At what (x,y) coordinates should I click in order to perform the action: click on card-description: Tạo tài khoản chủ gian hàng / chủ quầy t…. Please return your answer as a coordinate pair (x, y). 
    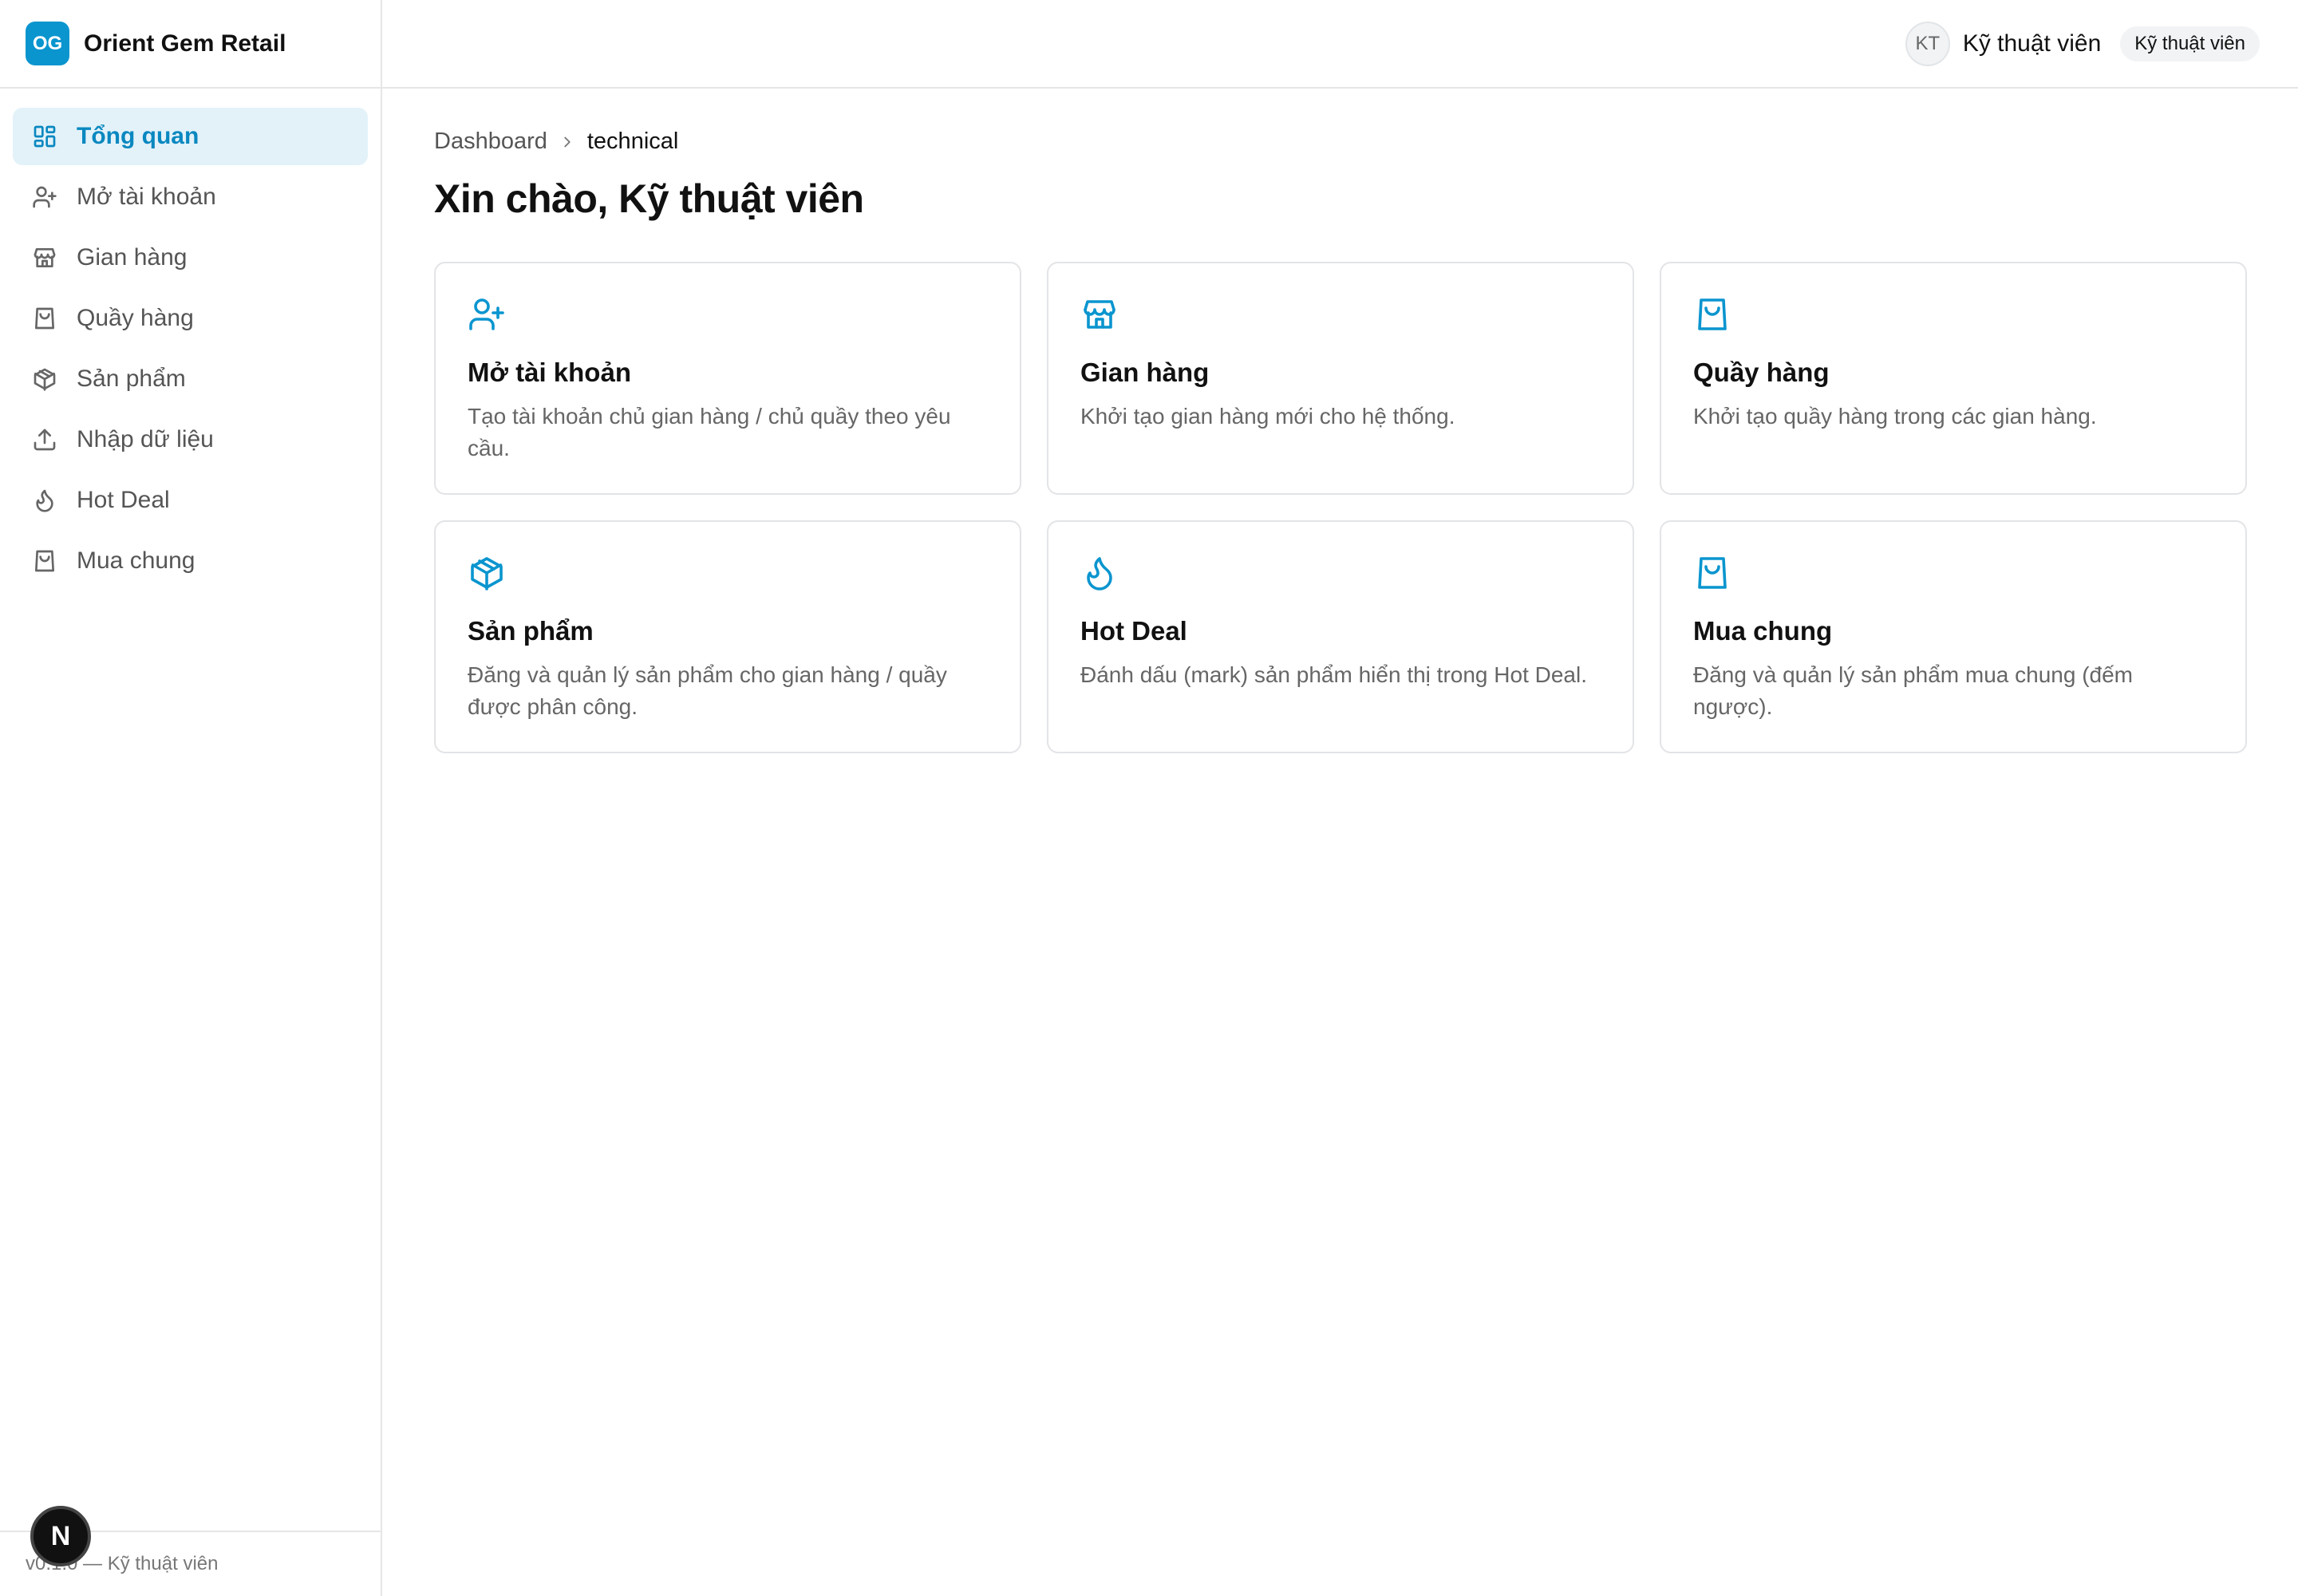
    Looking at the image, I should click on (709, 432).